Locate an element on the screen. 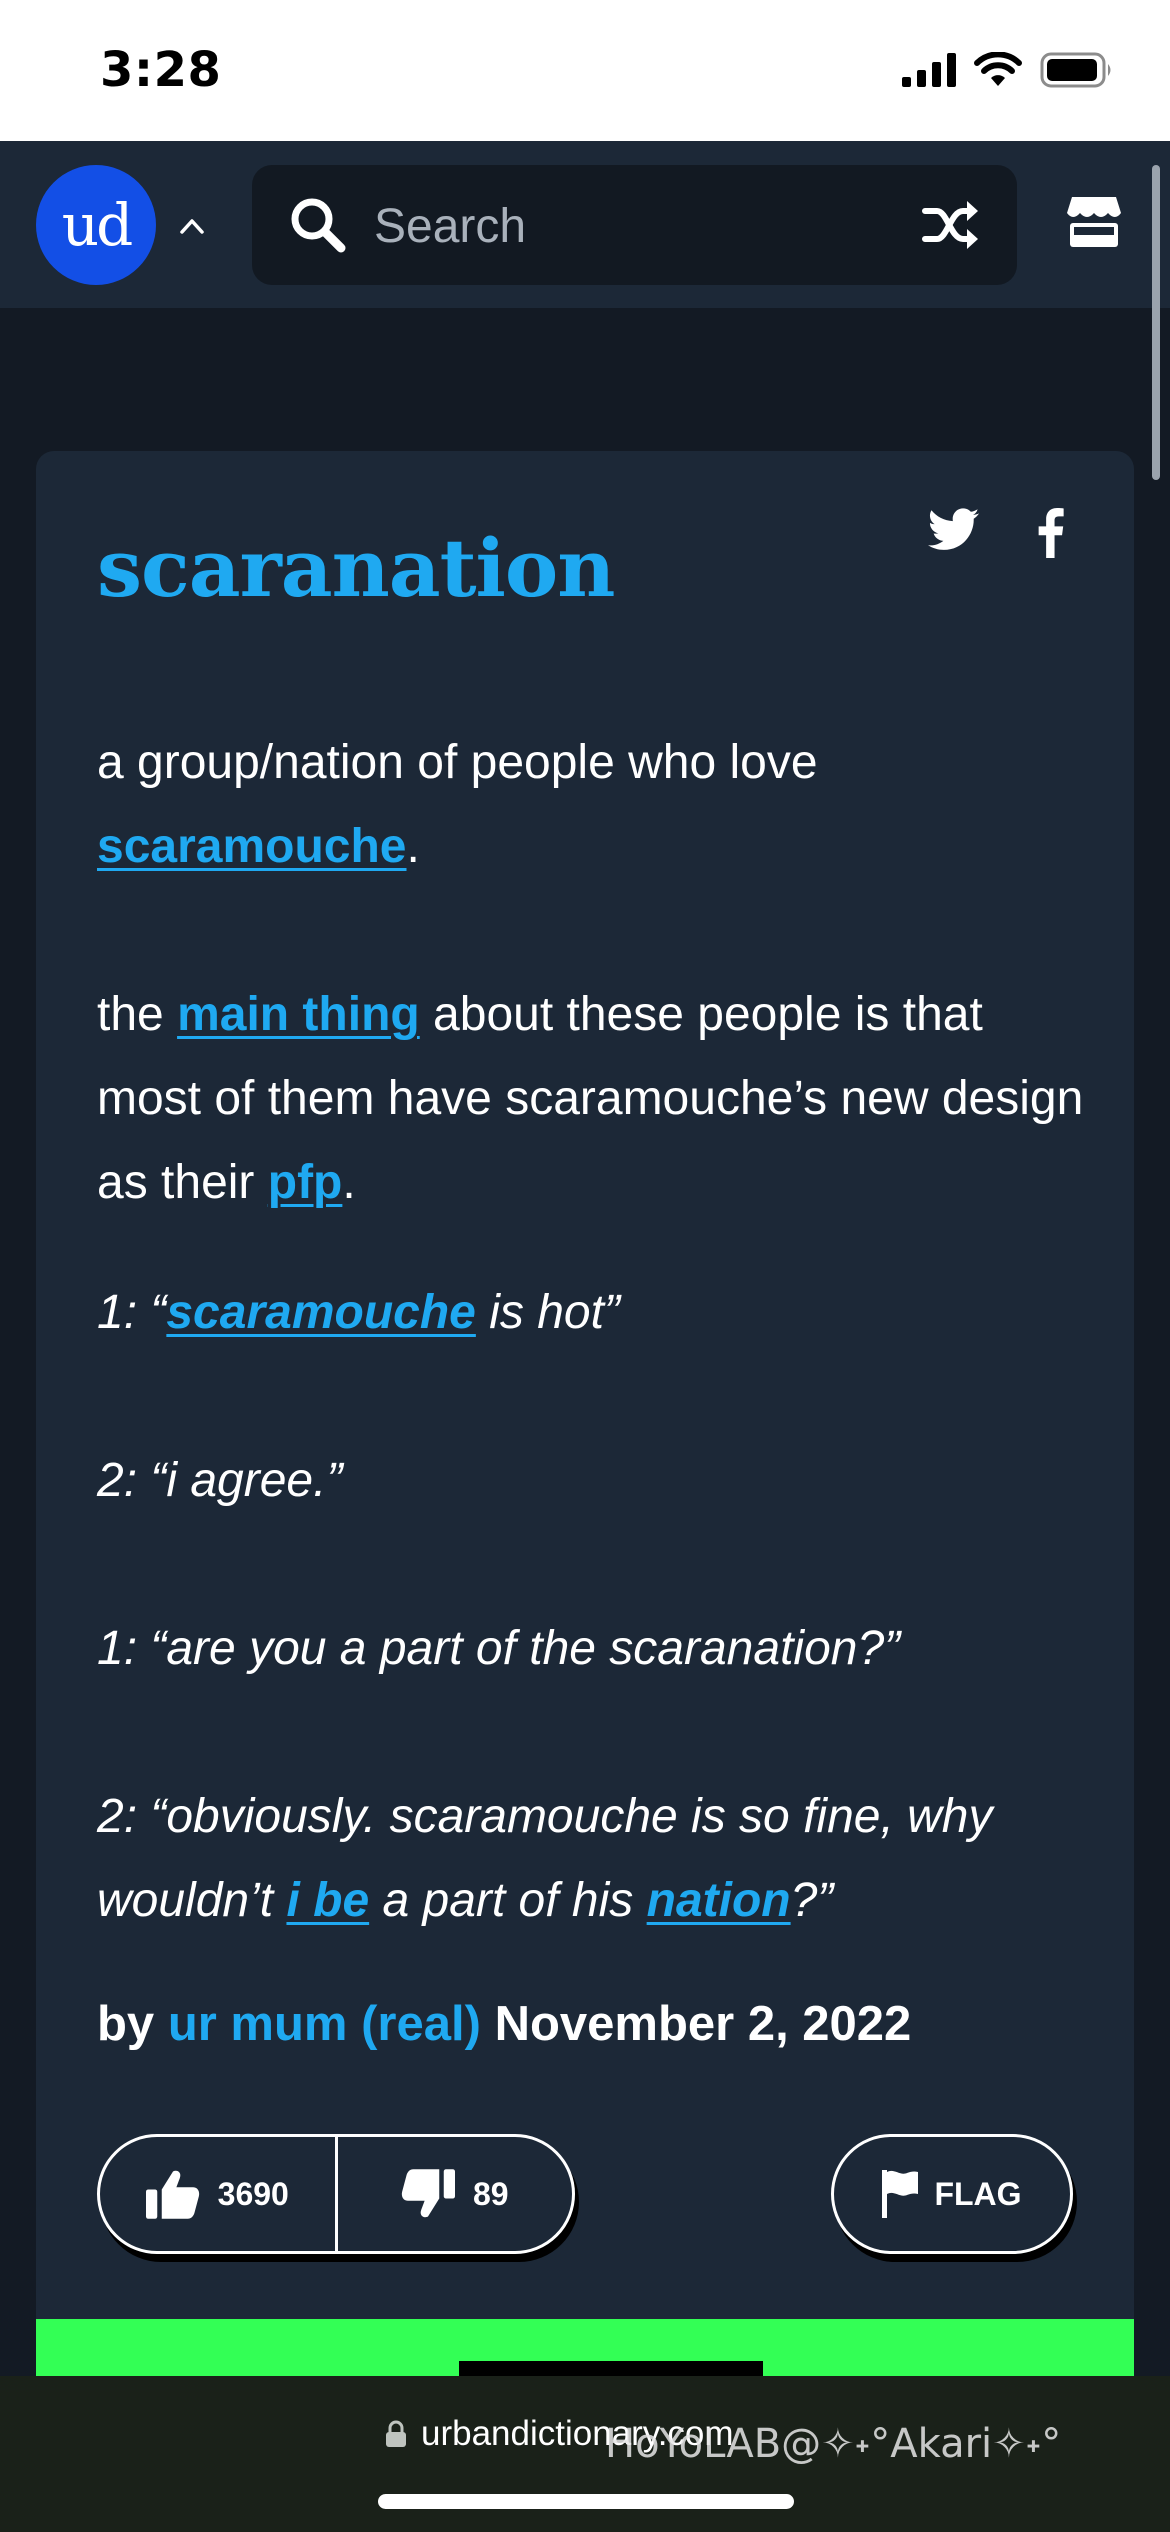 This screenshot has height=2532, width=1170. term-link: nation is located at coordinates (719, 1900).